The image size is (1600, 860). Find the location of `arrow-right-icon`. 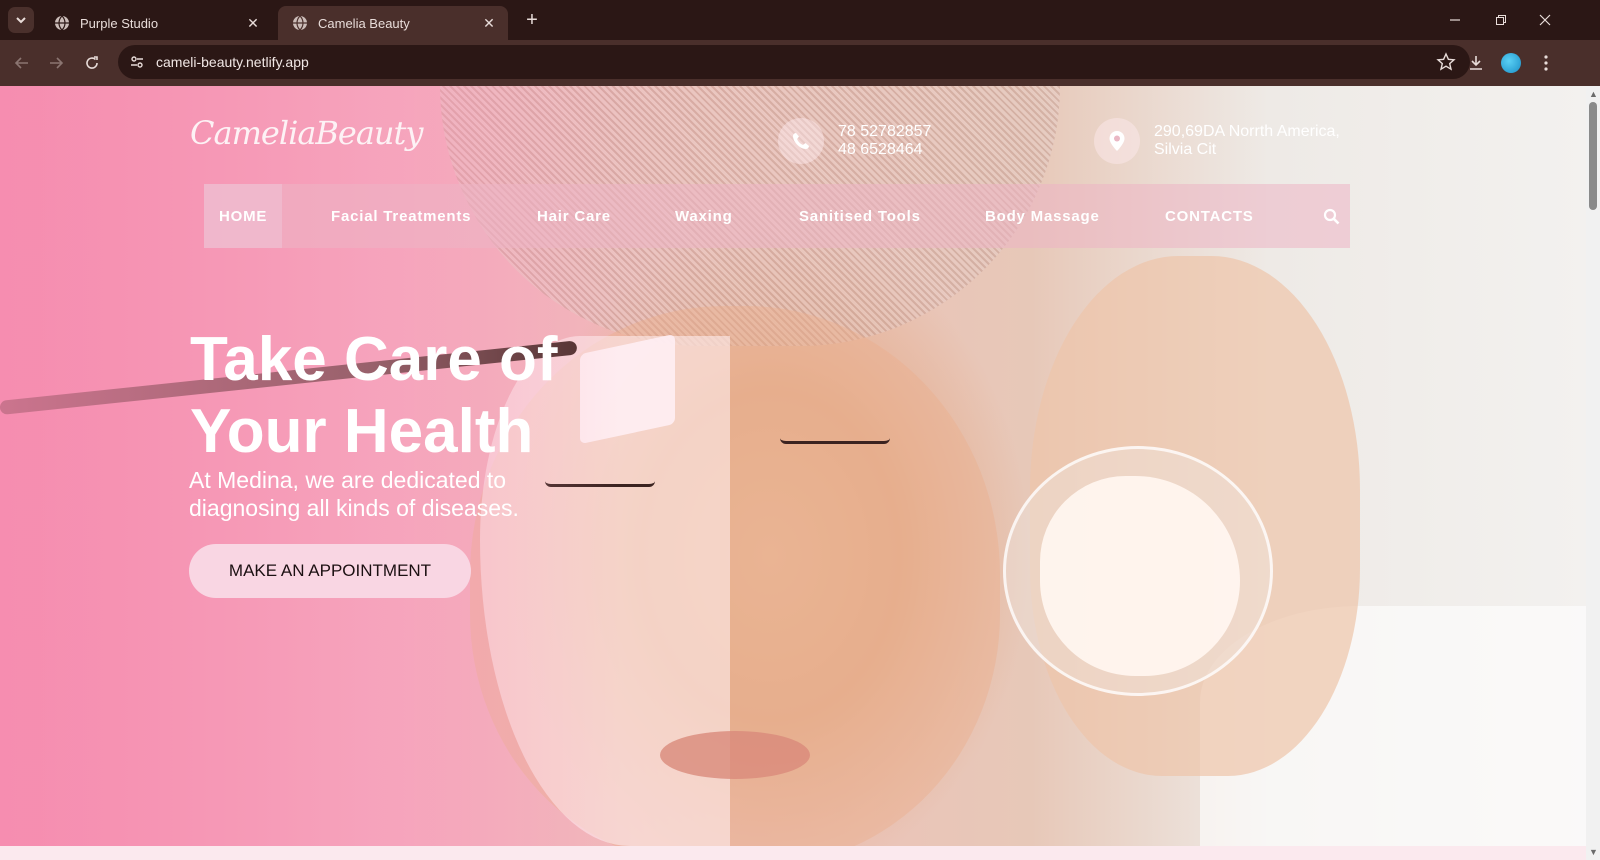

arrow-right-icon is located at coordinates (57, 63).